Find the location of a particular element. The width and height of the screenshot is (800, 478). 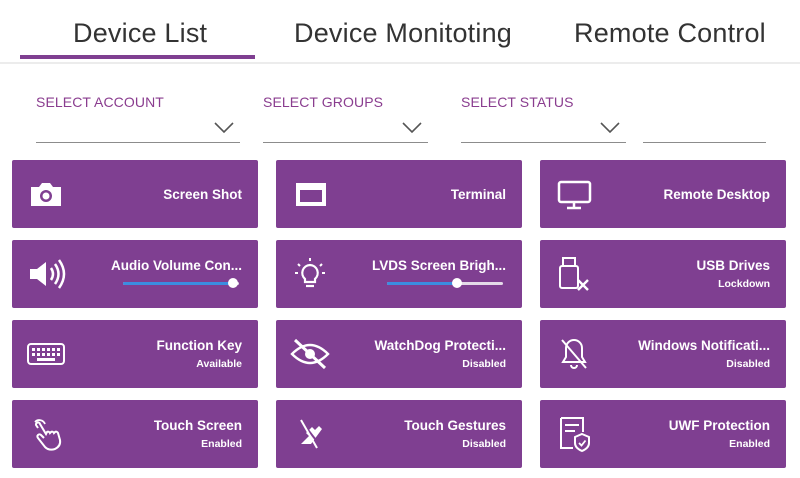

tile-title: Touch Screen is located at coordinates (197, 425).